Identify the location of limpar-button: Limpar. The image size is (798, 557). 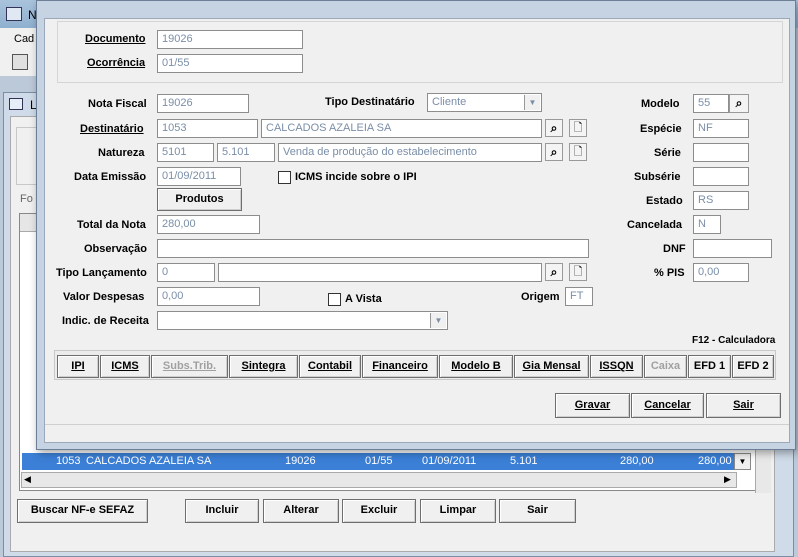
(458, 511).